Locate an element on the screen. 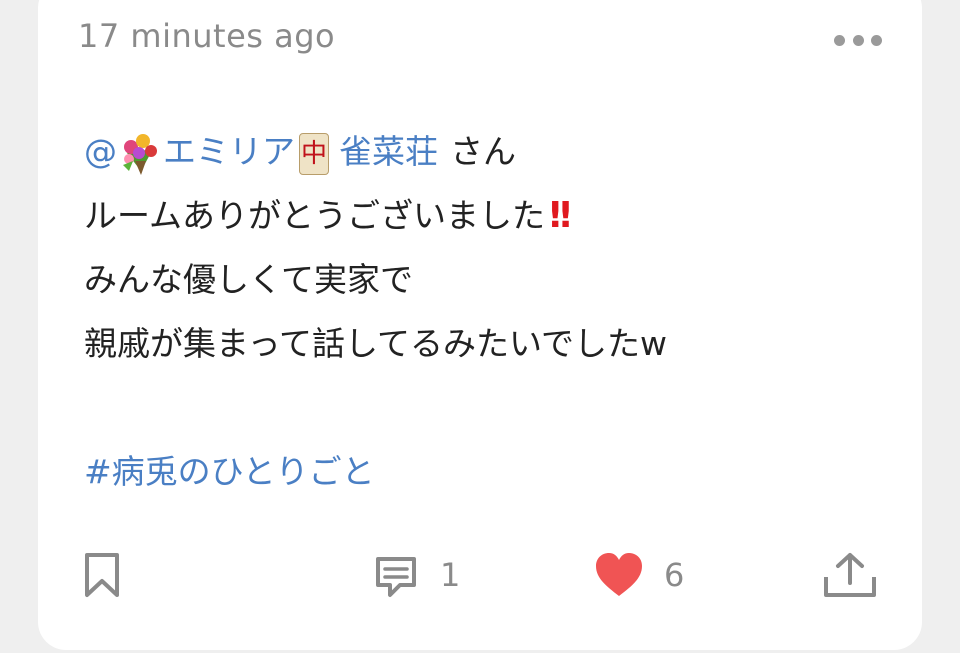  bookmark-icon is located at coordinates (102, 575).